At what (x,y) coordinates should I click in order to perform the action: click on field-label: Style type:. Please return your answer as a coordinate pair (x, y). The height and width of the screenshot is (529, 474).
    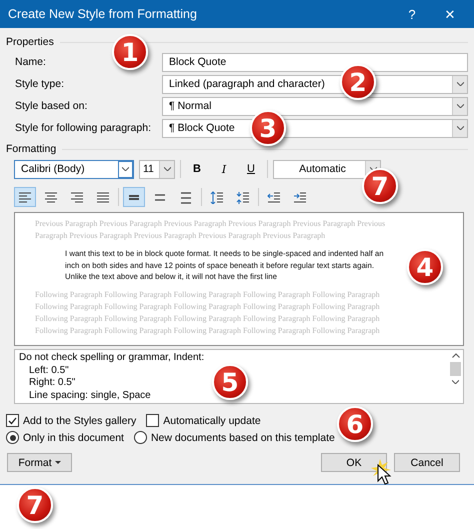
    Looking at the image, I should click on (40, 84).